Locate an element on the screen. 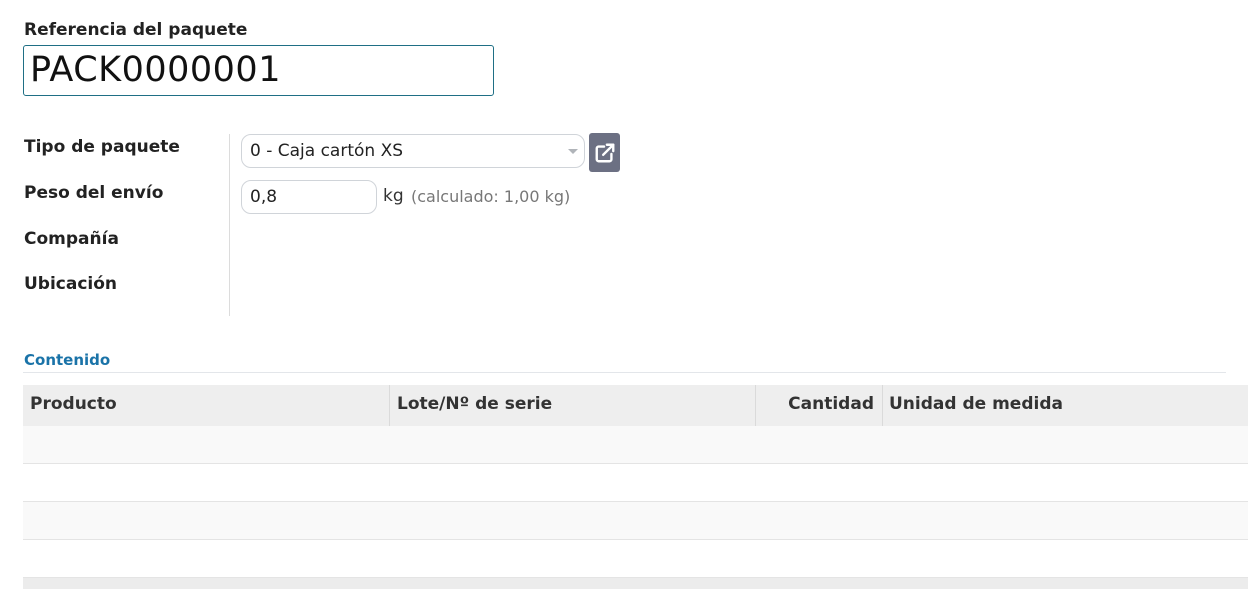  company-label: Compañía is located at coordinates (71, 239).